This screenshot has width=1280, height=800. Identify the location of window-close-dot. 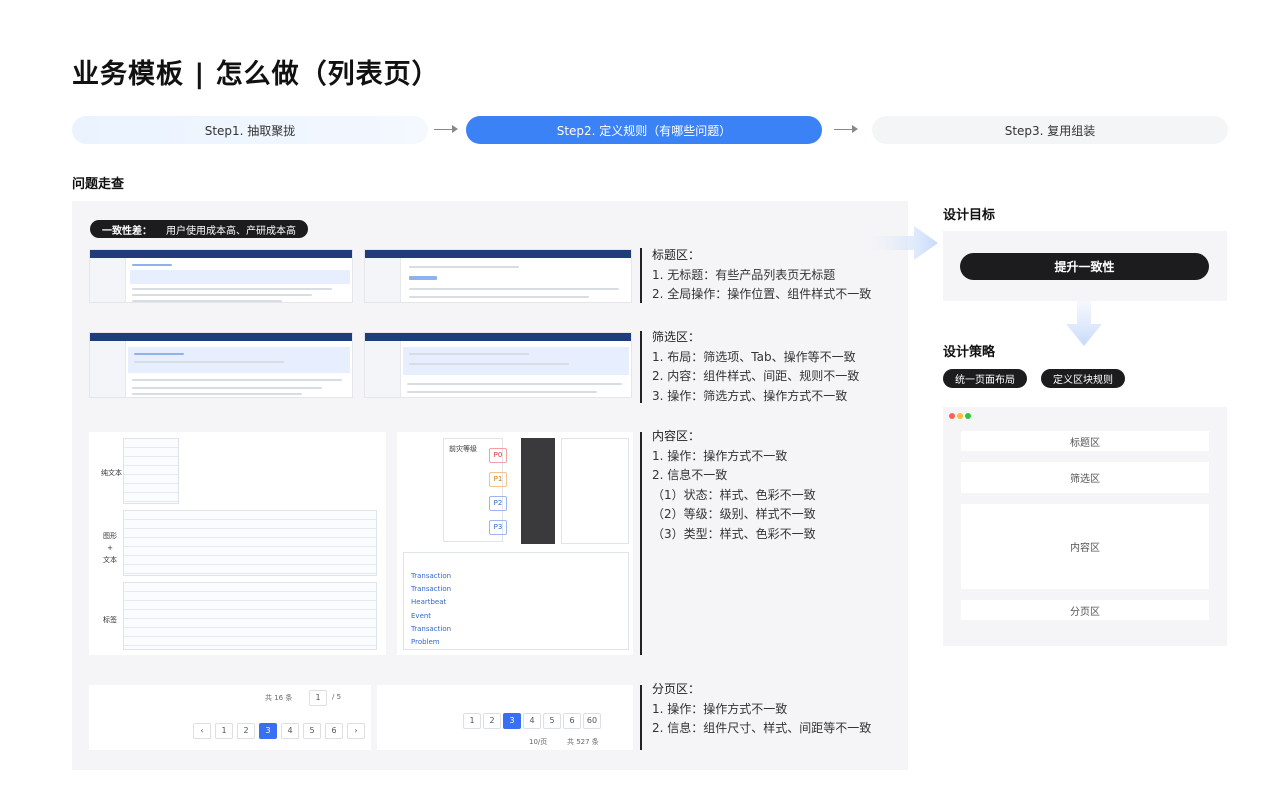
(952, 416).